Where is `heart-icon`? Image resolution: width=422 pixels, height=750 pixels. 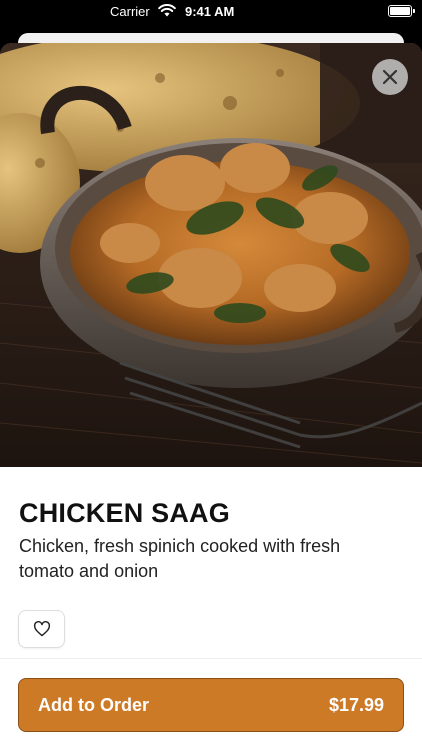
heart-icon is located at coordinates (41, 629).